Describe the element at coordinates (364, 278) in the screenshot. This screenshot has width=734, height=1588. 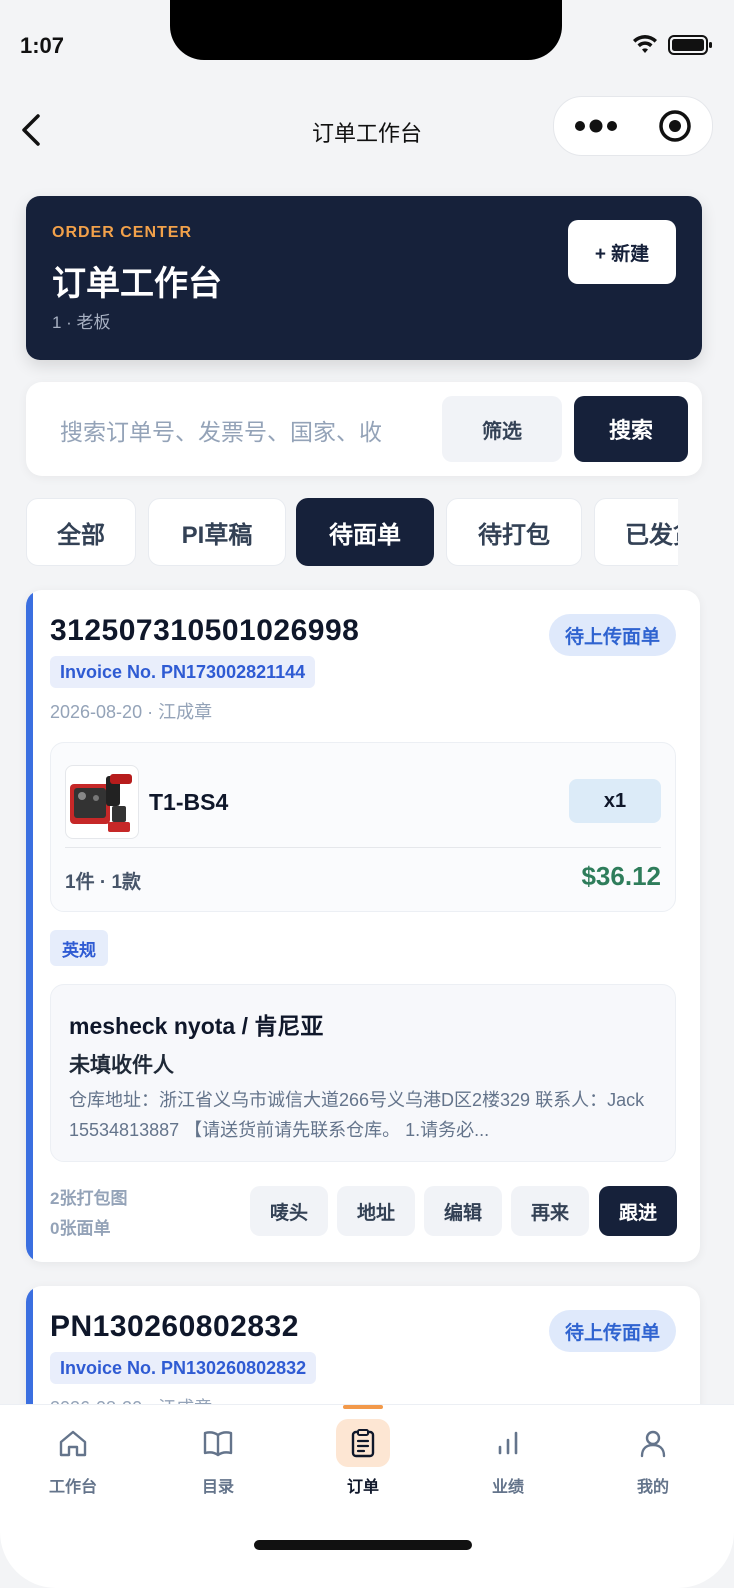
I see `order-center-hero: ORDER CENTER 订单工作台 1 · 老板 + 新建` at that location.